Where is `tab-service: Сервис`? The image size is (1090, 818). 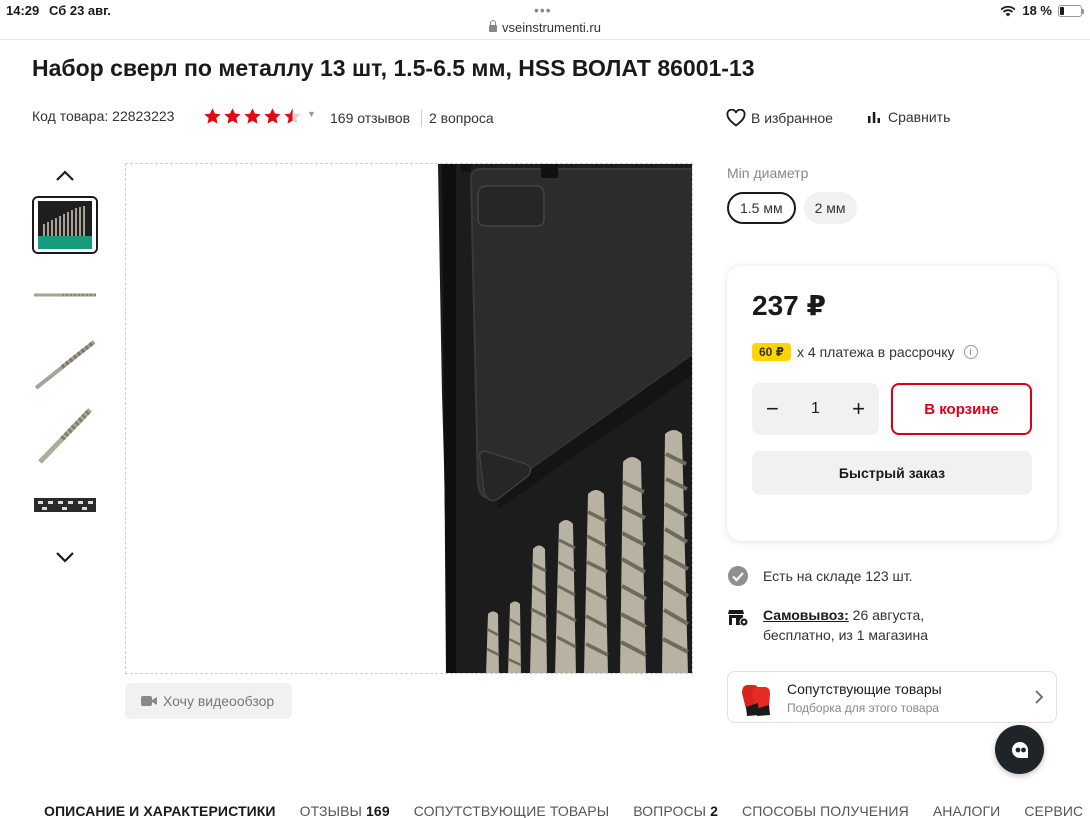 tab-service: Сервис is located at coordinates (1053, 810).